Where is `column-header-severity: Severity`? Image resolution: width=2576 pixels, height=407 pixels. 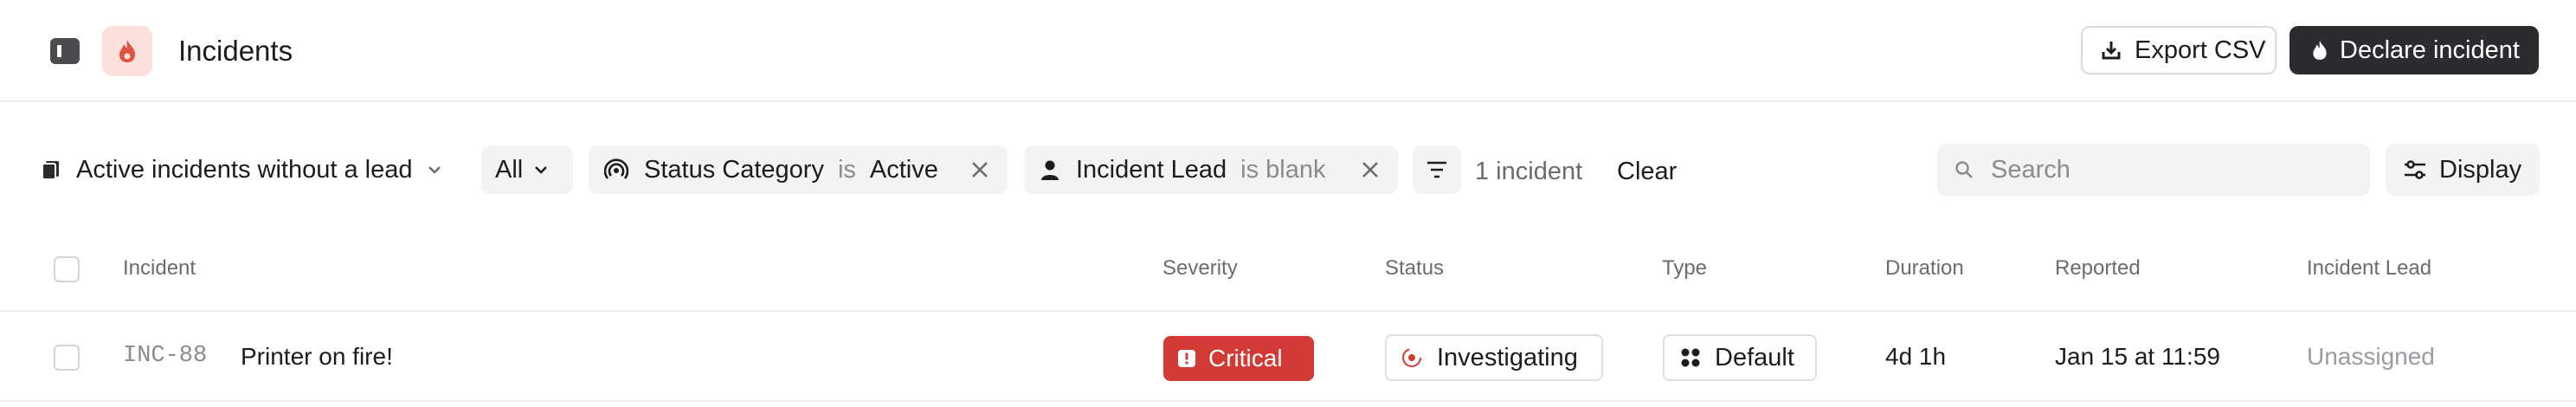 column-header-severity: Severity is located at coordinates (1200, 268).